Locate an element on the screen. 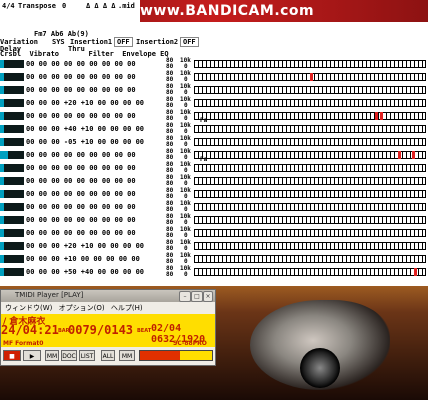 The height and width of the screenshot is (400, 428). car-wheel-image is located at coordinates (320, 368).